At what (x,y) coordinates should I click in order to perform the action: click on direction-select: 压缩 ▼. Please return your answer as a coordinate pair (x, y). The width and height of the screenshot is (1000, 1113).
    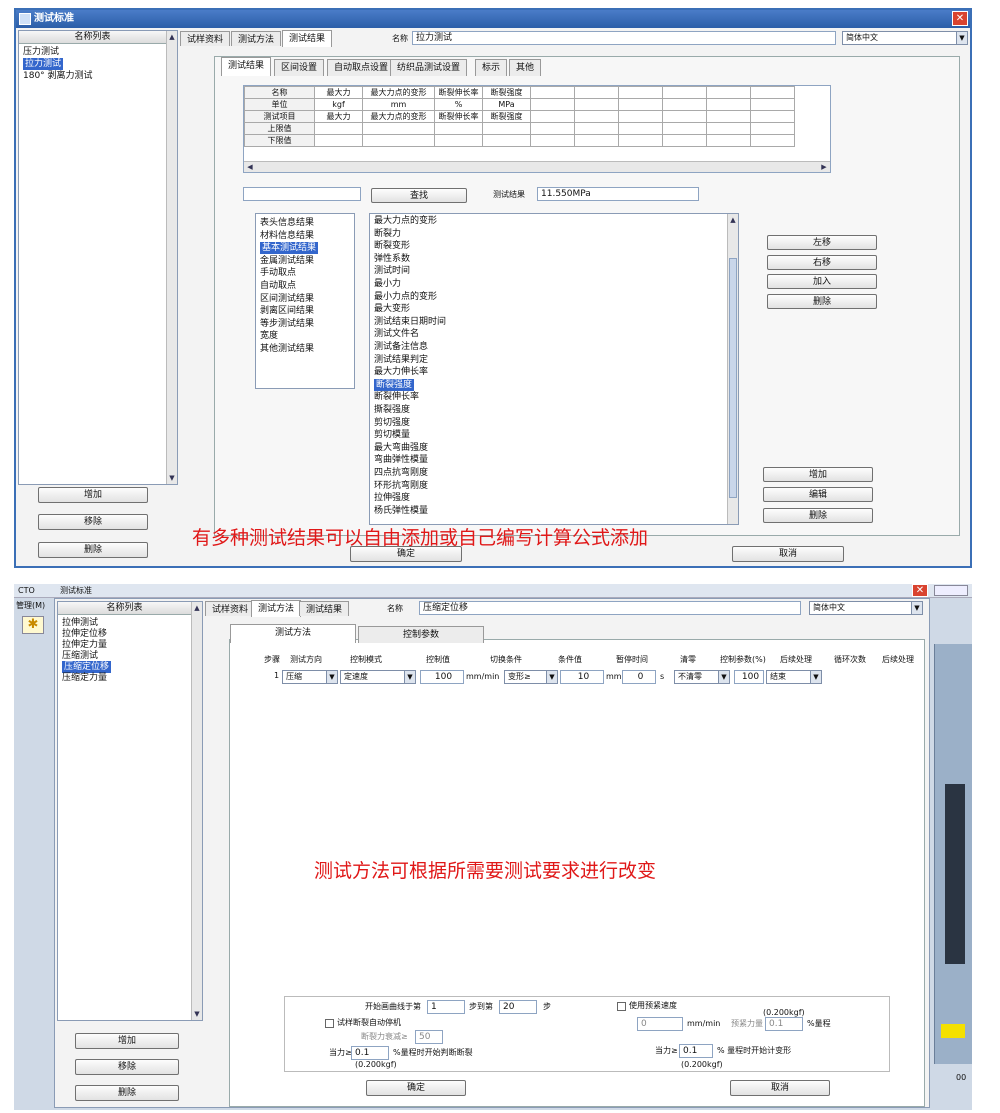
    Looking at the image, I should click on (310, 677).